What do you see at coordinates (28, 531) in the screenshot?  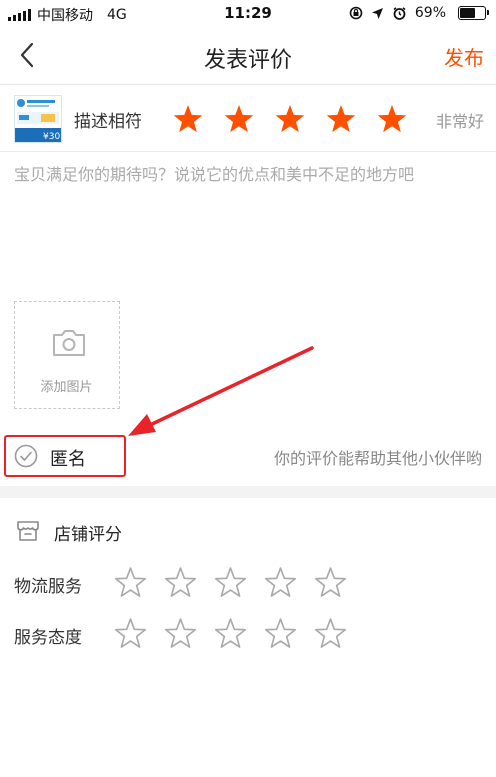 I see `shop-icon` at bounding box center [28, 531].